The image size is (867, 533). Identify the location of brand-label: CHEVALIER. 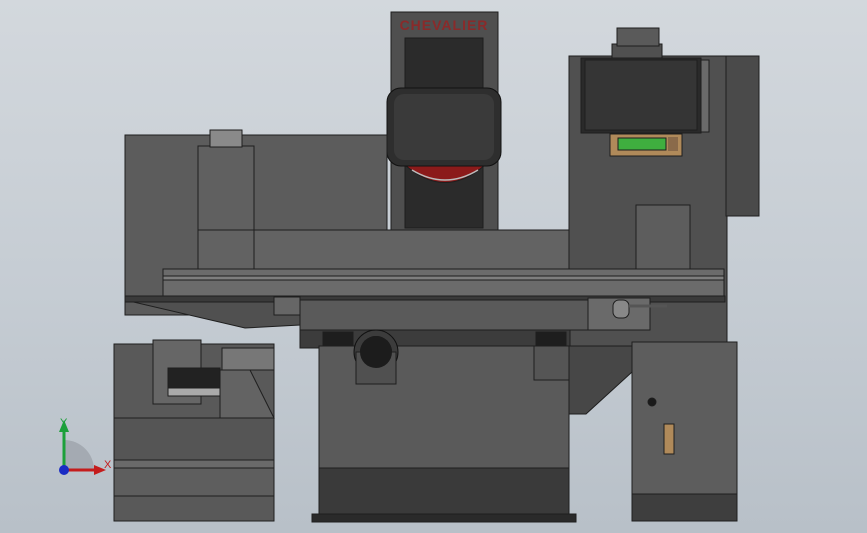
(444, 25).